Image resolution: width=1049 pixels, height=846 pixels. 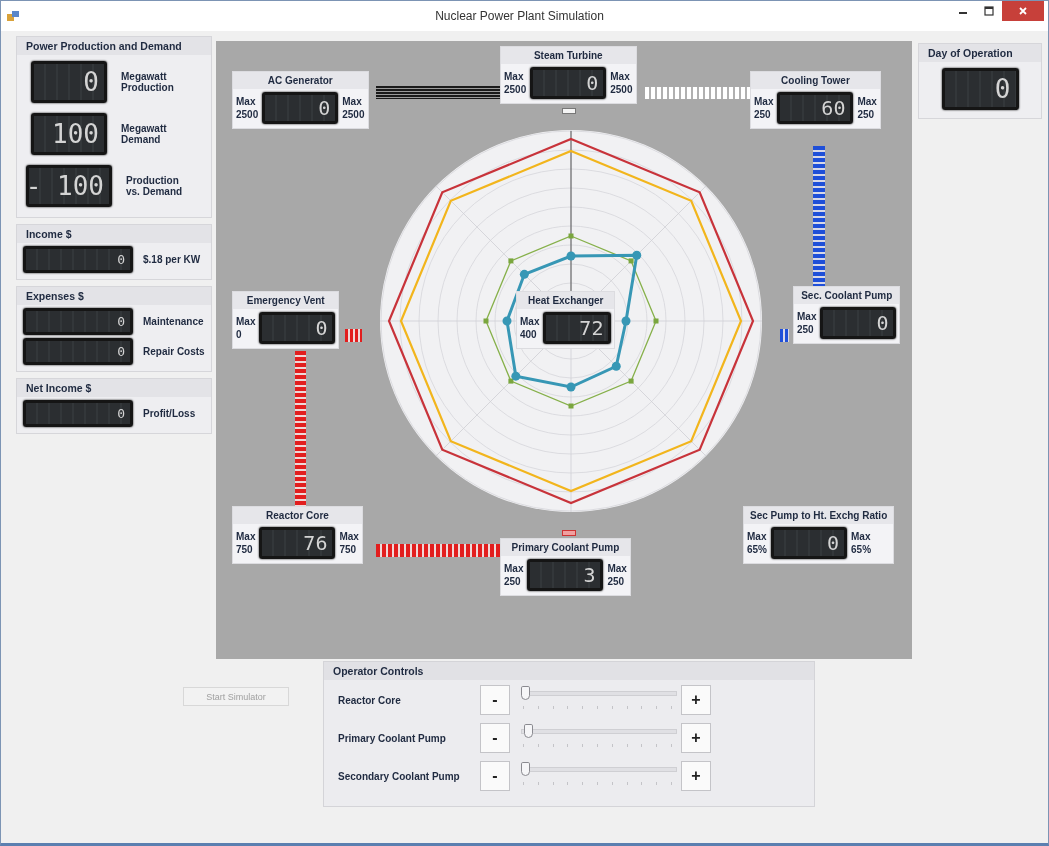 What do you see at coordinates (565, 547) in the screenshot?
I see `gauge-title: Primary Coolant Pump` at bounding box center [565, 547].